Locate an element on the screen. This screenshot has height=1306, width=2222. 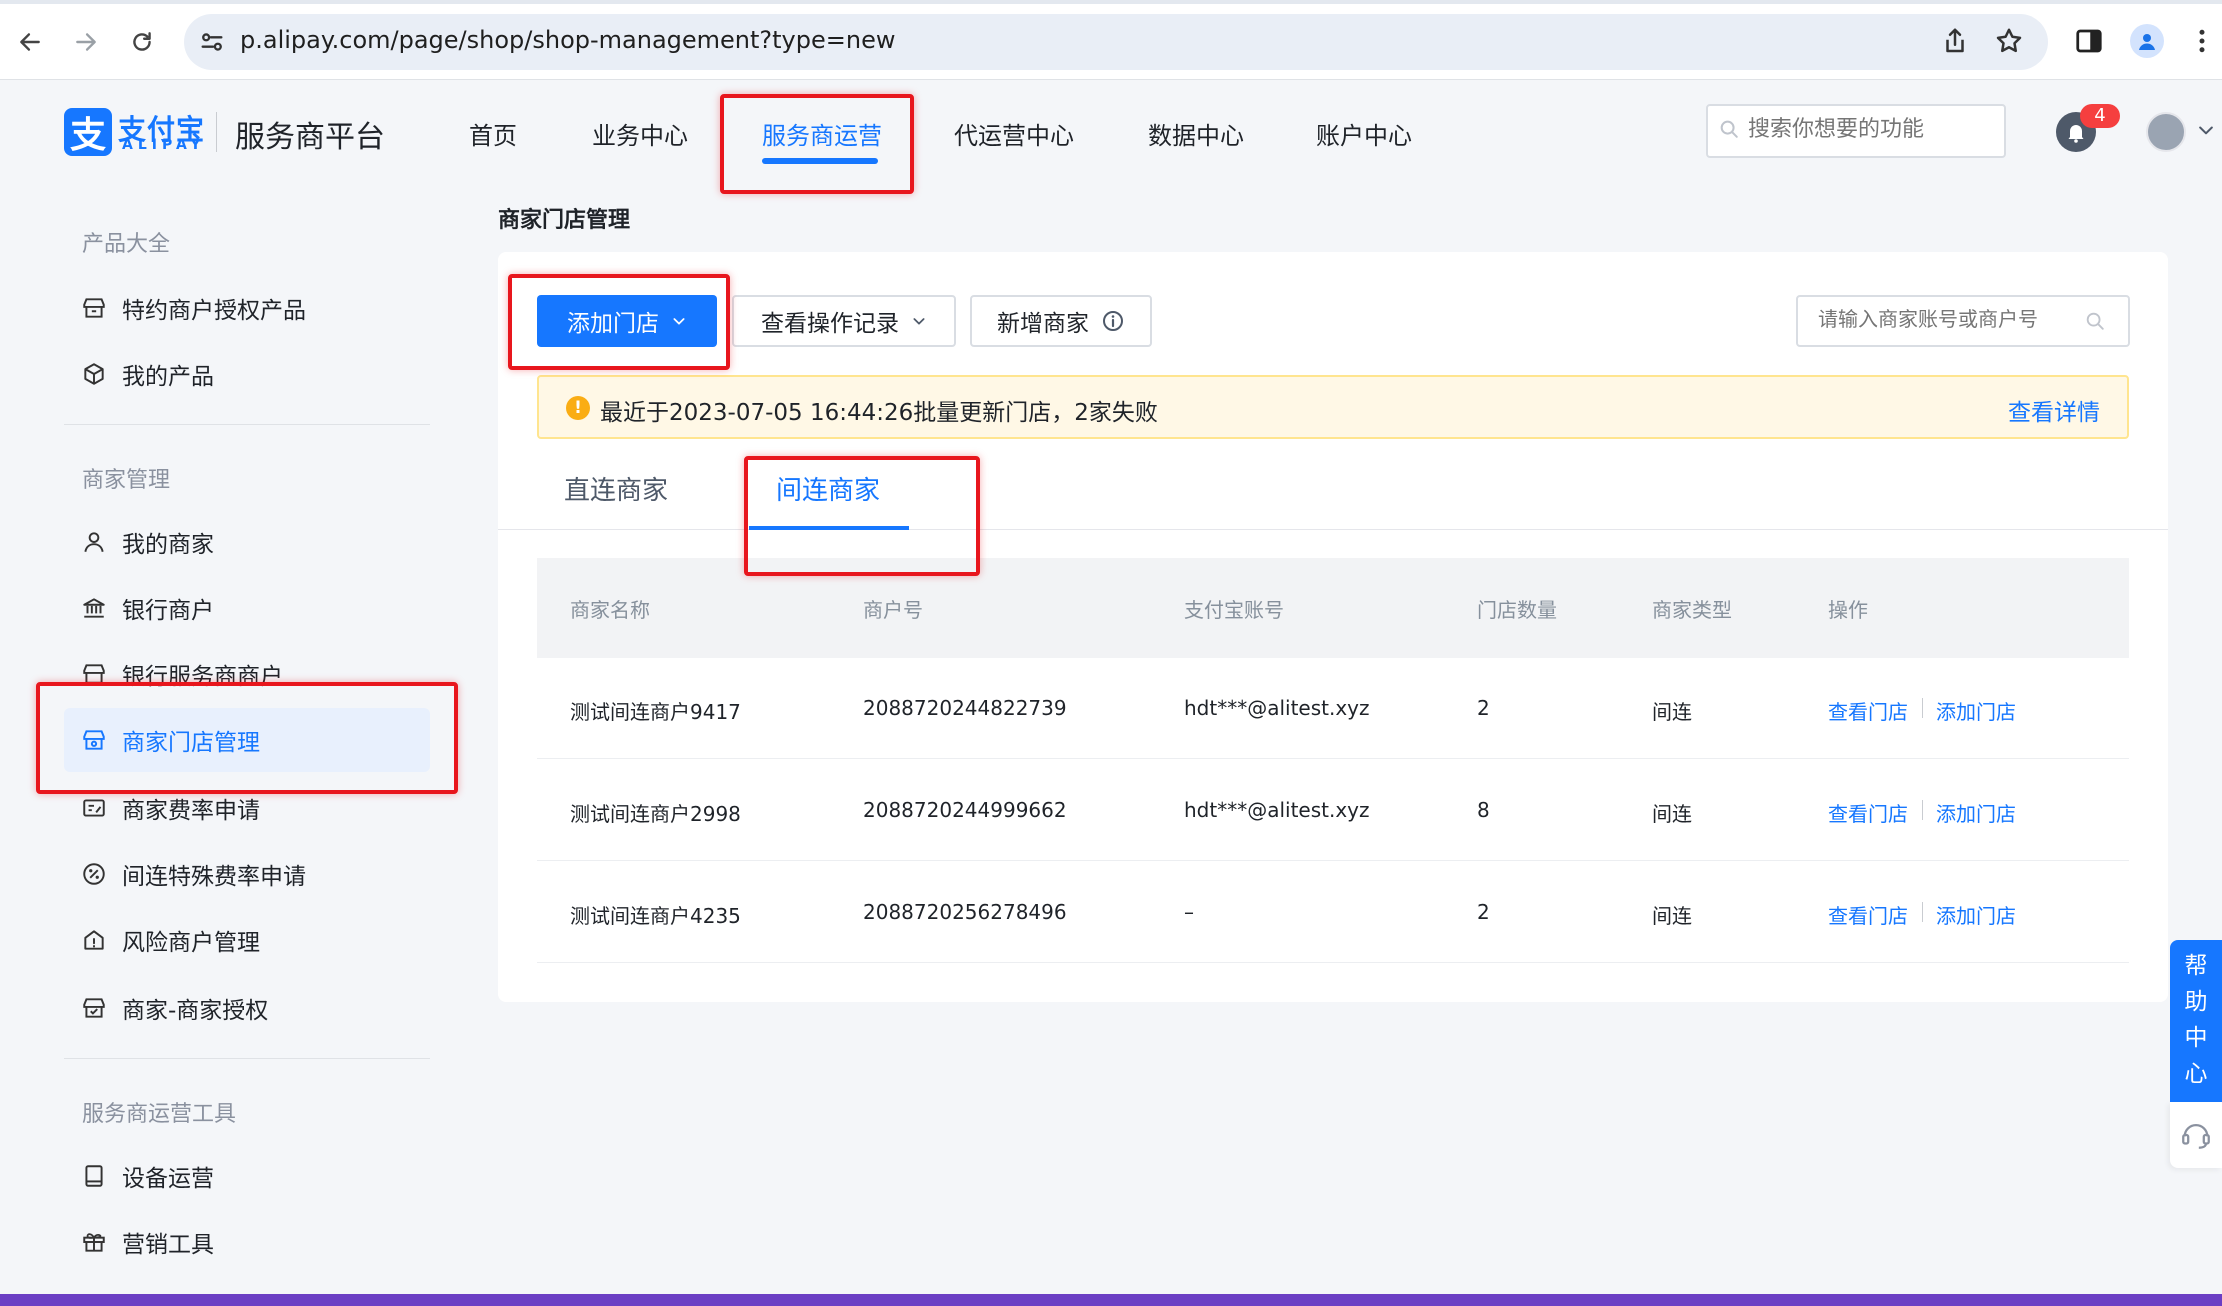
side-panel-icon is located at coordinates (2089, 43).